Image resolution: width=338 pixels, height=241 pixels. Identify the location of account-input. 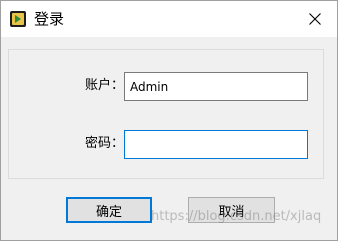
(216, 86).